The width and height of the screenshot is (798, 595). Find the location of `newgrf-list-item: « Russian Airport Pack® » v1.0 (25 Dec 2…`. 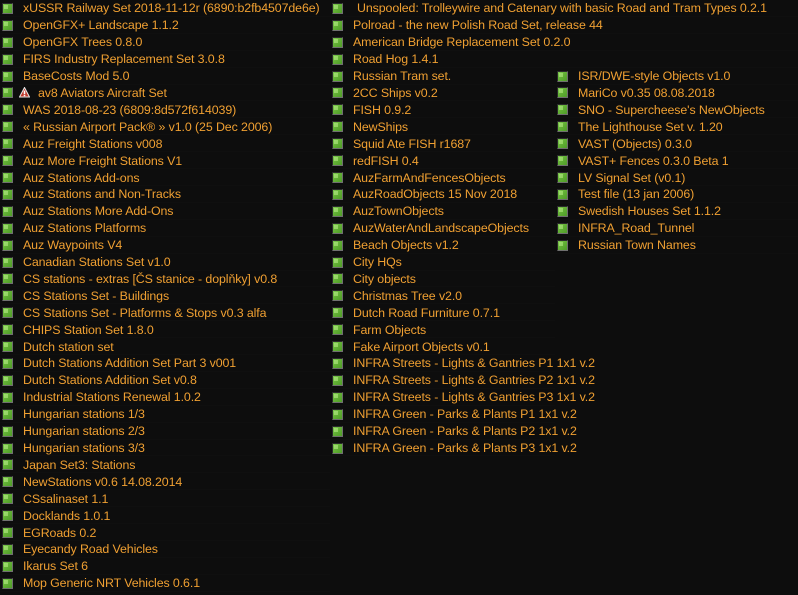

newgrf-list-item: « Russian Airport Pack® » v1.0 (25 Dec 2… is located at coordinates (165, 126).